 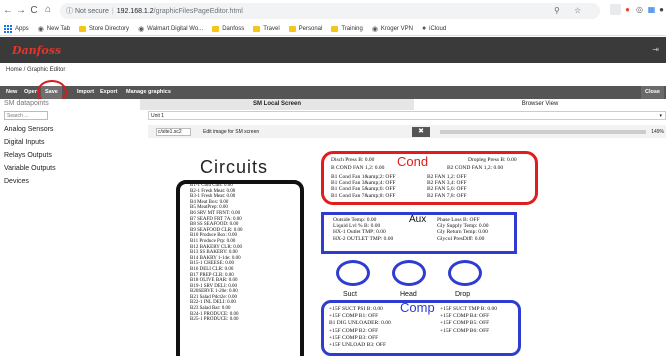 What do you see at coordinates (465, 330) in the screenshot?
I see `comp-row: +15F COMP B6: OFF` at bounding box center [465, 330].